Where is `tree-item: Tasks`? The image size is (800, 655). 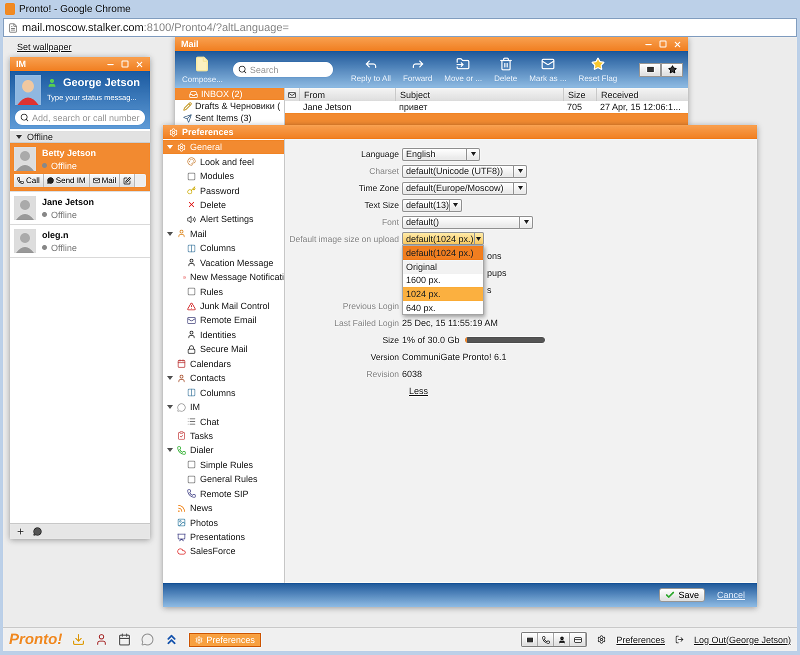
tree-item: Tasks is located at coordinates (223, 436).